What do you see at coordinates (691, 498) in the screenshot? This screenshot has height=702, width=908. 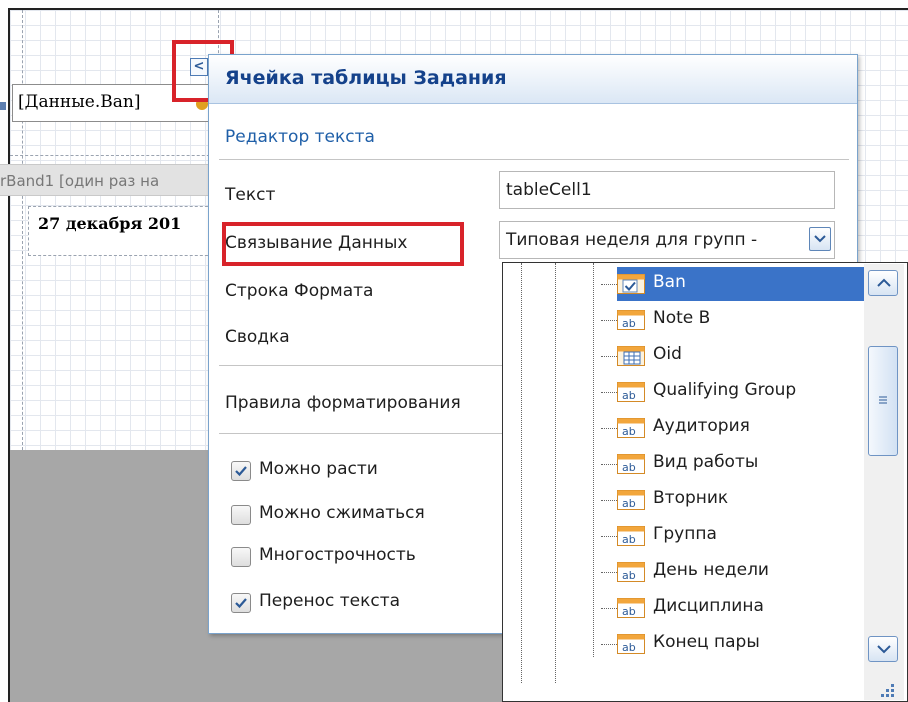 I see `list-item-label: Вторник` at bounding box center [691, 498].